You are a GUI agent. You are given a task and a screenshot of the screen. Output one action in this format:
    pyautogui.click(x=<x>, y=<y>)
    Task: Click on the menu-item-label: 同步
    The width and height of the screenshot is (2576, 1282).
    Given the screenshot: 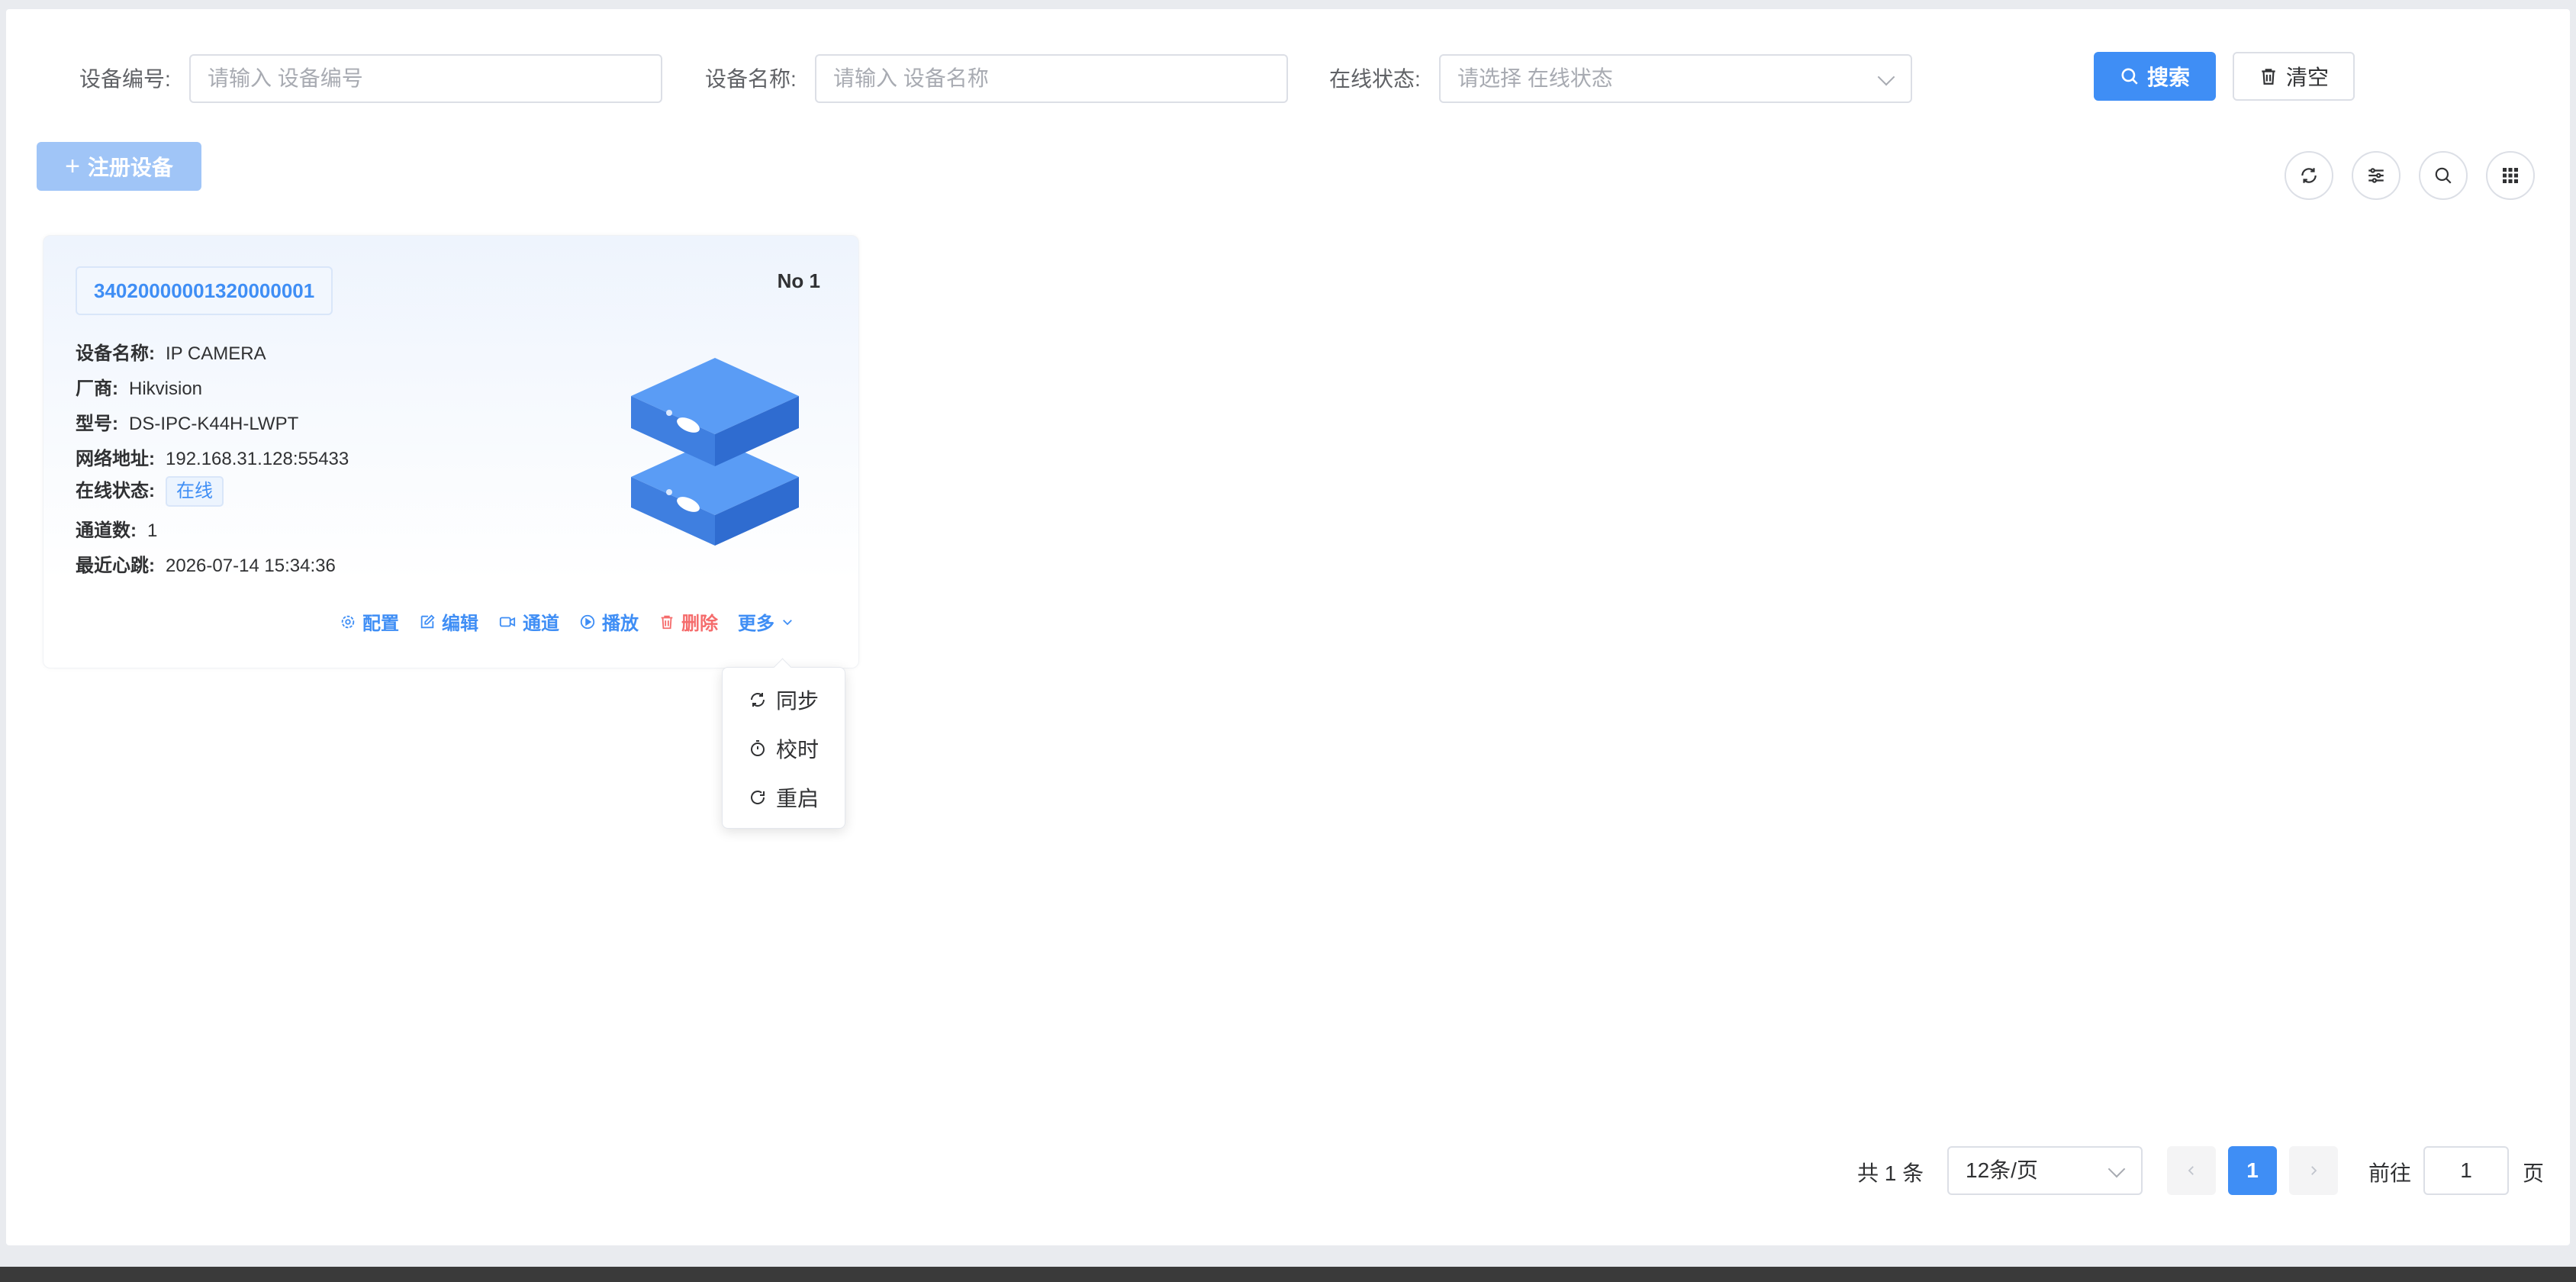 What is the action you would take?
    pyautogui.click(x=797, y=701)
    